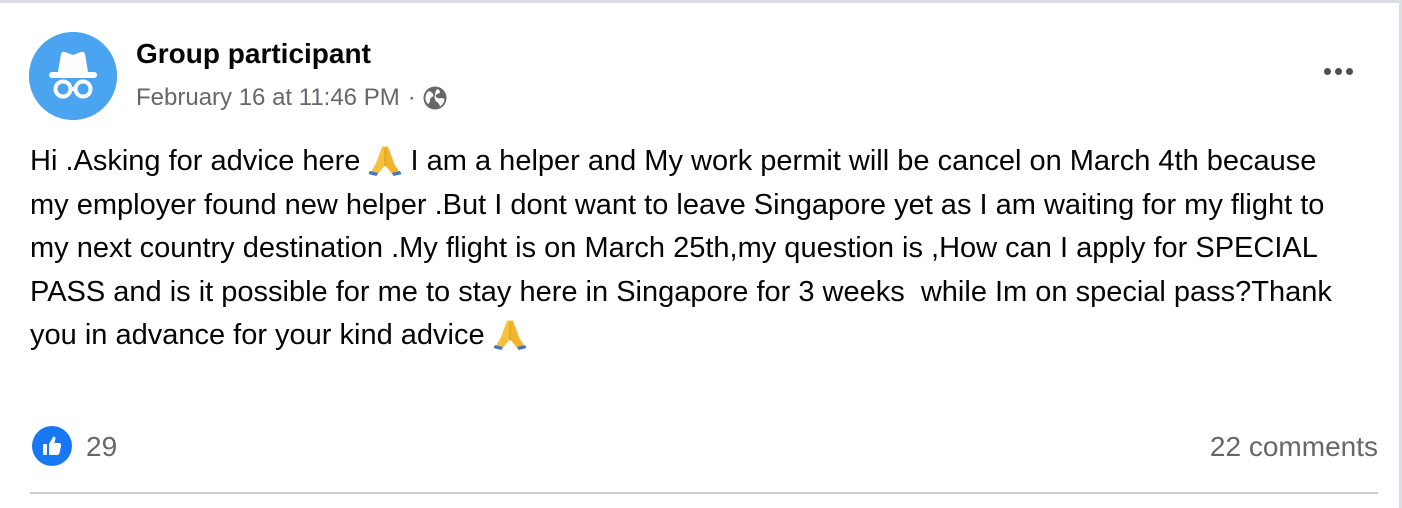 The height and width of the screenshot is (508, 1402). What do you see at coordinates (253, 54) in the screenshot?
I see `author-name: Group participant` at bounding box center [253, 54].